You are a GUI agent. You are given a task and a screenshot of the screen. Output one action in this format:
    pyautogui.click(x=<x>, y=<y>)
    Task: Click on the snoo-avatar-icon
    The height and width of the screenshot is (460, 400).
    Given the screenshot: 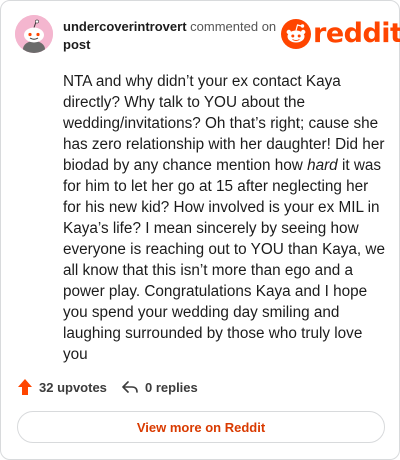 What is the action you would take?
    pyautogui.click(x=34, y=34)
    